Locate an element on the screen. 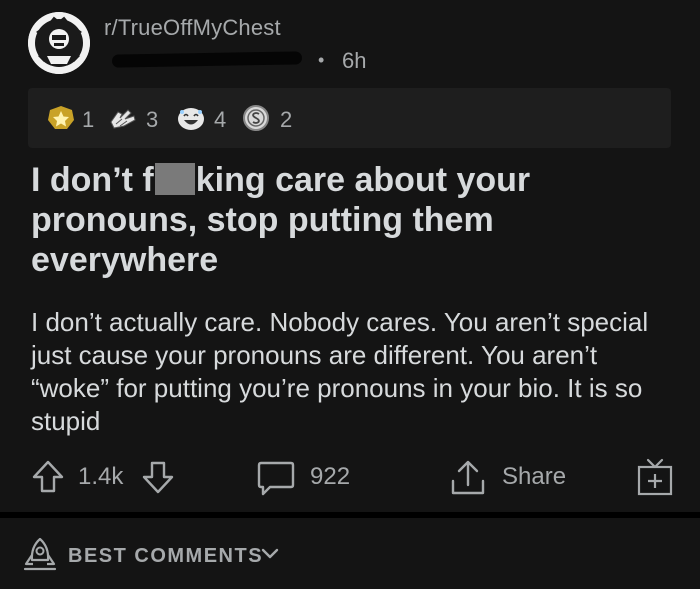  gold-star-award-icon is located at coordinates (61, 117).